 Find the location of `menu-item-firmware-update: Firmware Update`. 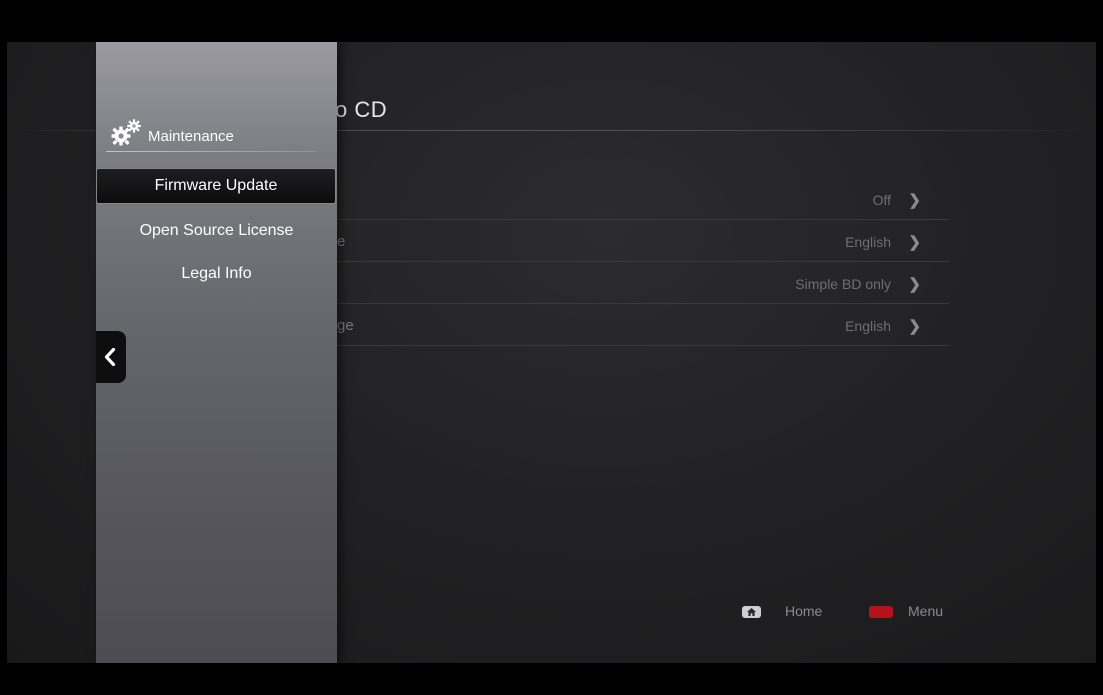

menu-item-firmware-update: Firmware Update is located at coordinates (216, 186).